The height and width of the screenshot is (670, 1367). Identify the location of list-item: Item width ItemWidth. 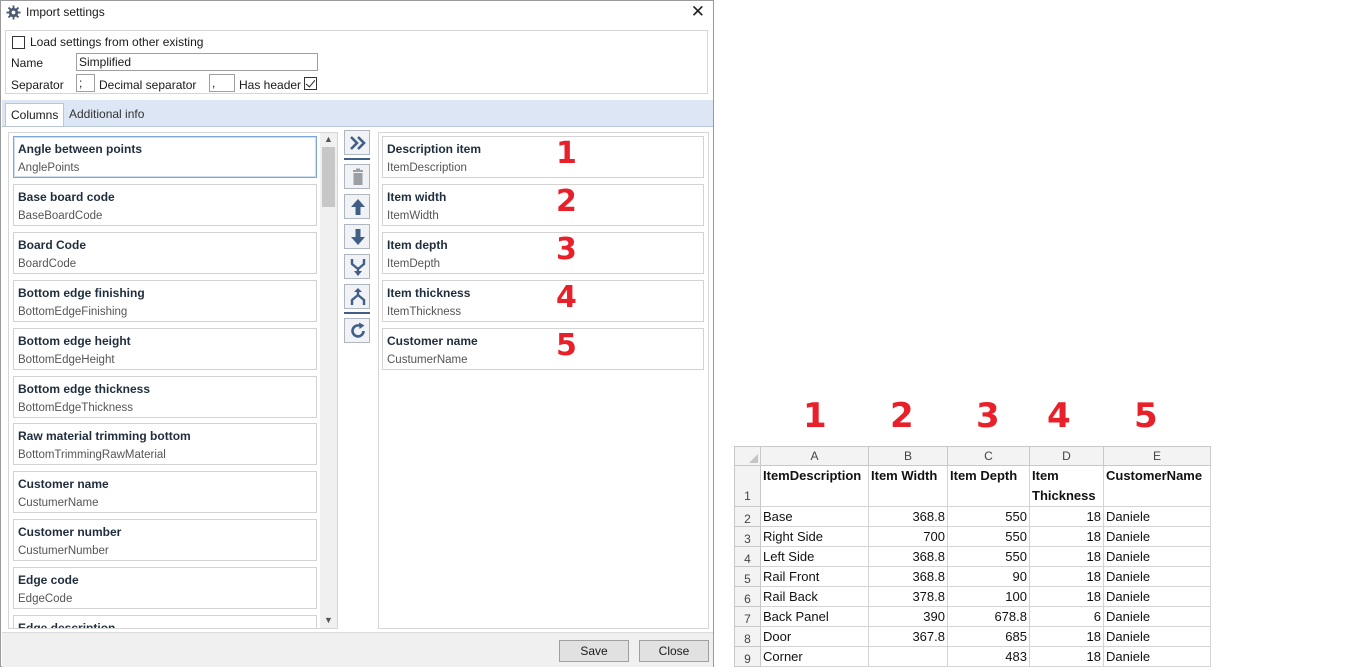
(543, 205).